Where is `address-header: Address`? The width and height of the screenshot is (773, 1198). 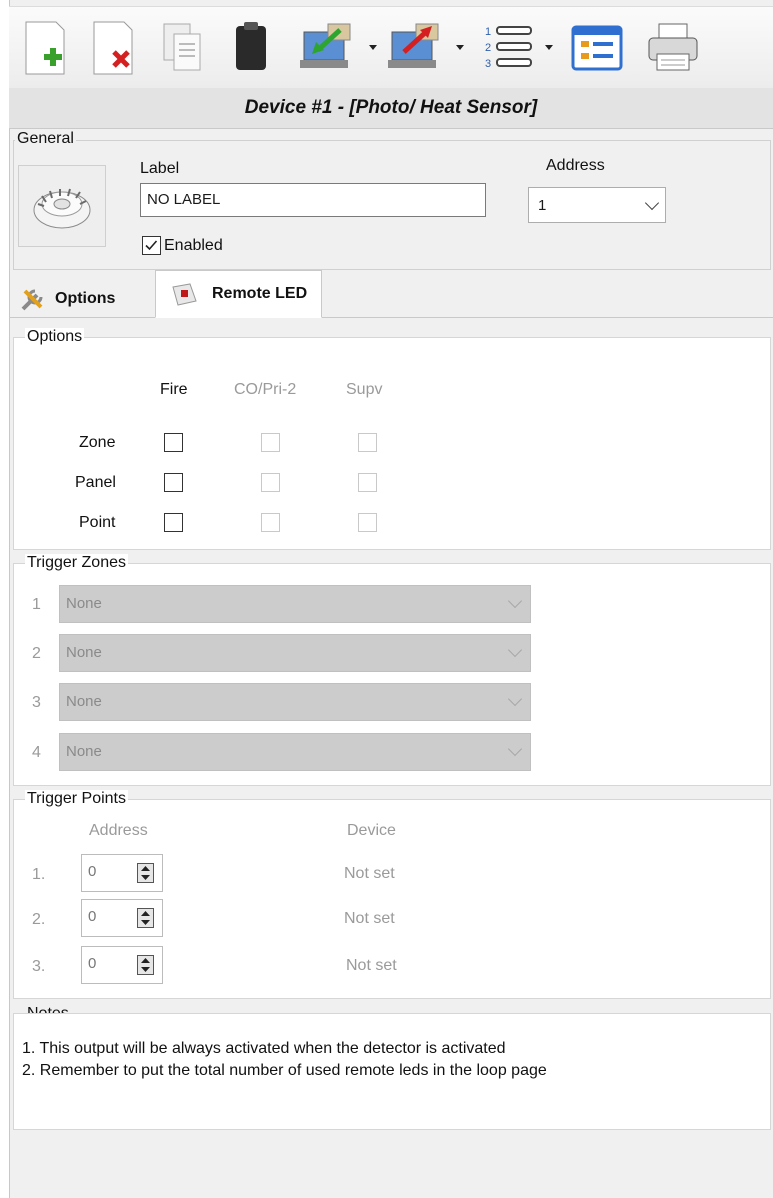
address-header: Address is located at coordinates (118, 830).